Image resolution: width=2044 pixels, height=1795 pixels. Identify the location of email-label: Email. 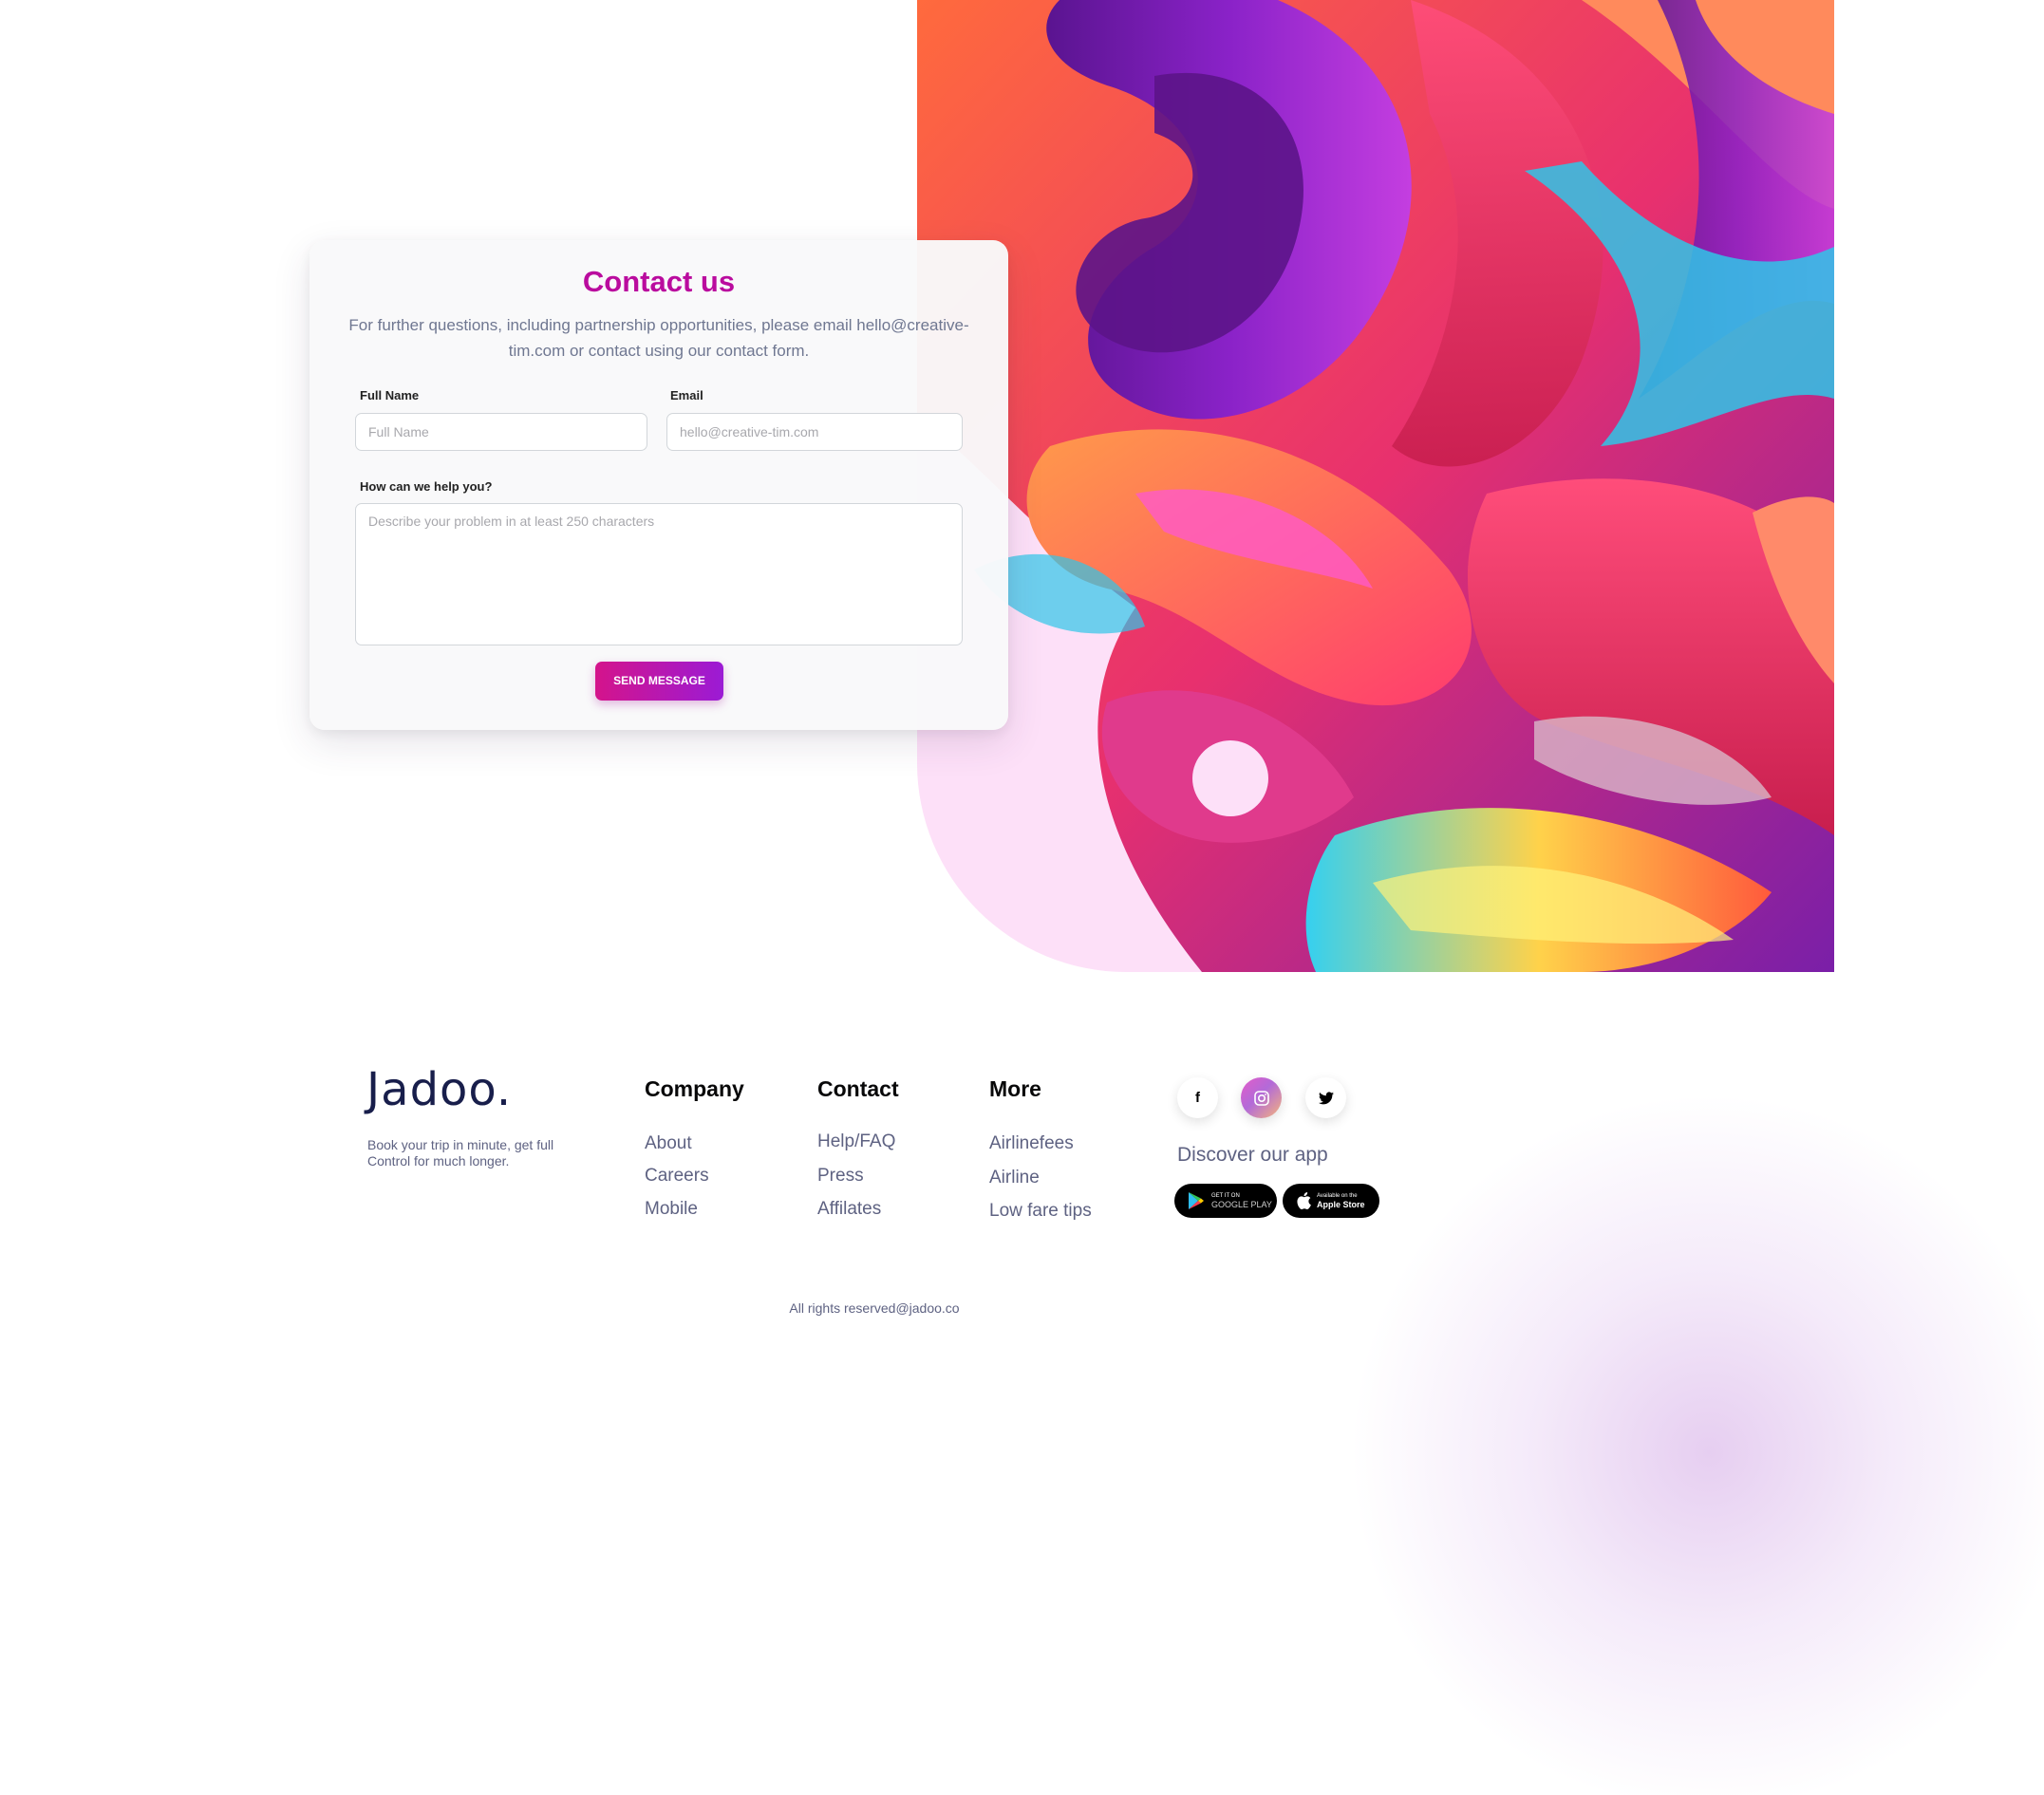
(686, 395).